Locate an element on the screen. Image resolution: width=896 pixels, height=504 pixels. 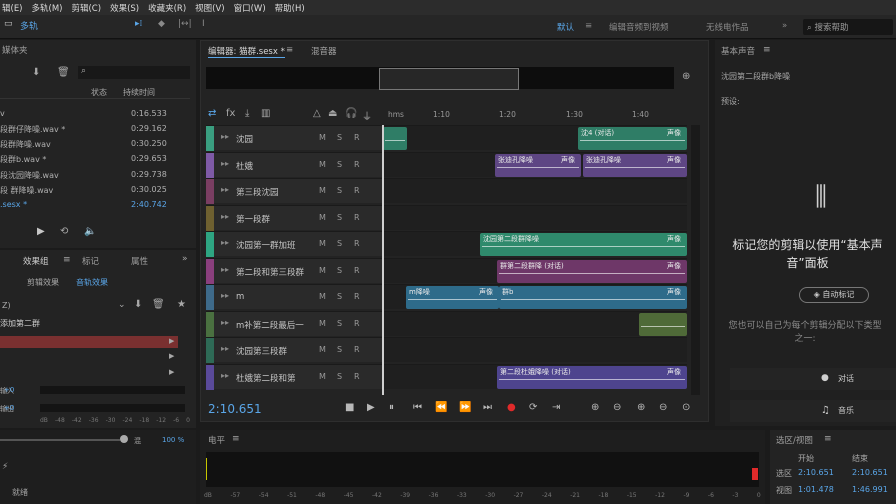
track-header: ▸▸ 沈园 M S R is located at coordinates (294, 138).